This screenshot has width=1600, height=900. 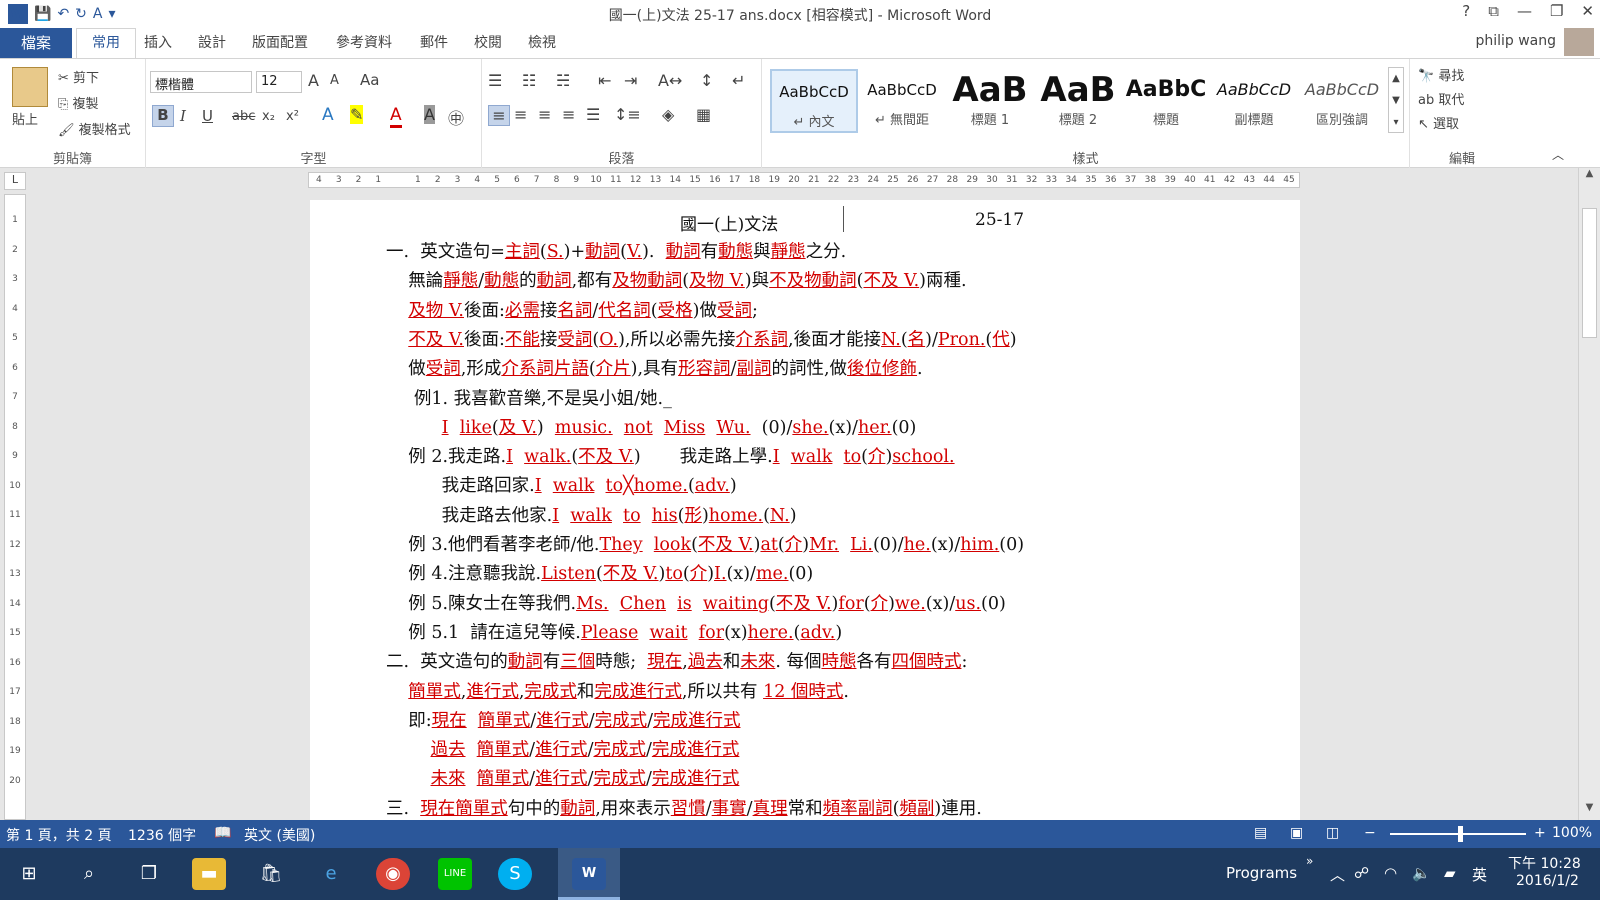 I want to click on user-name: philip wang, so click(x=1515, y=41).